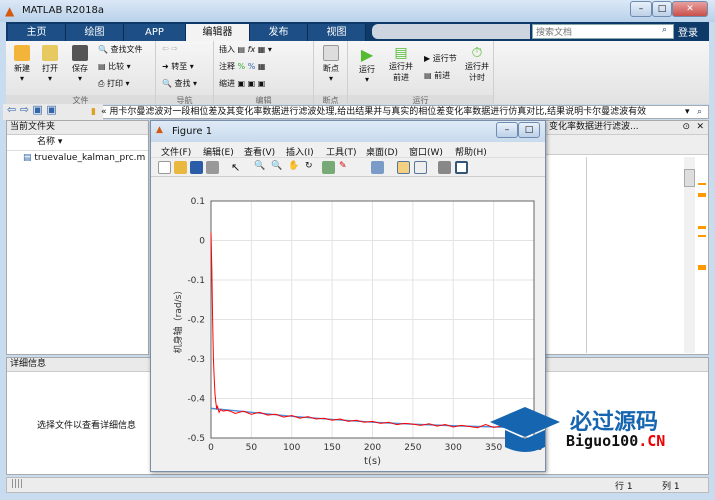 The width and height of the screenshot is (715, 500). What do you see at coordinates (345, 167) in the screenshot?
I see `brush-icon: ✎` at bounding box center [345, 167].